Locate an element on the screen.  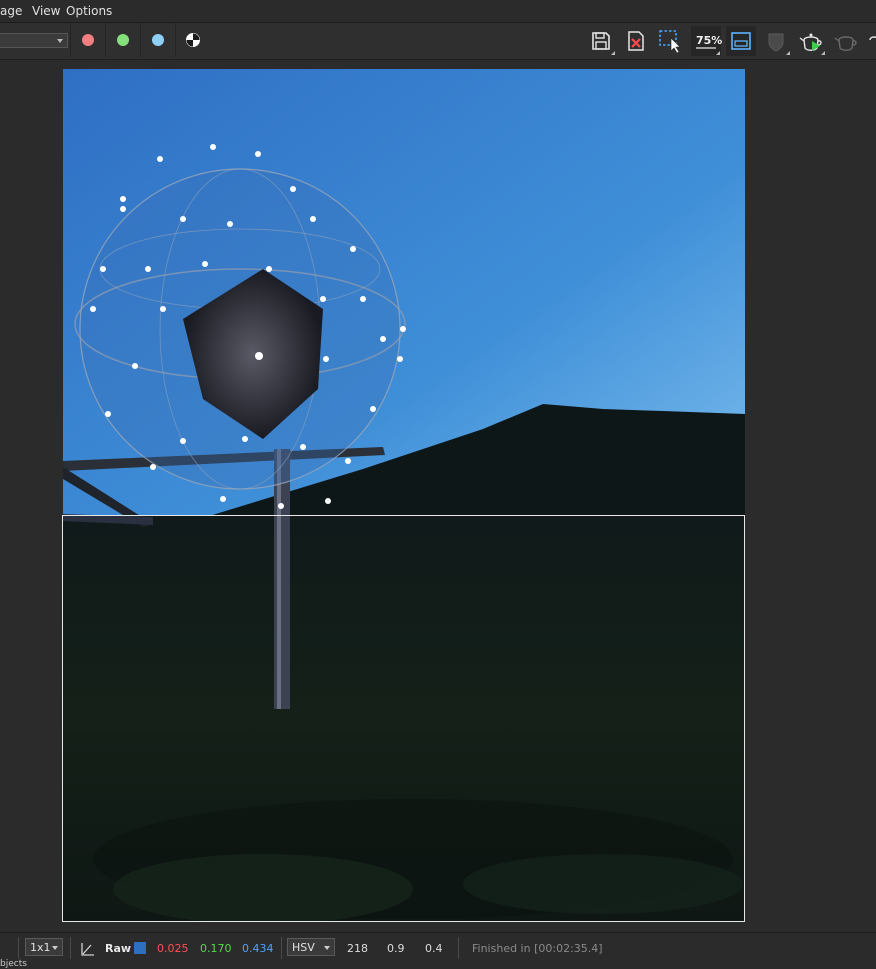
region-select-icon is located at coordinates (670, 42).